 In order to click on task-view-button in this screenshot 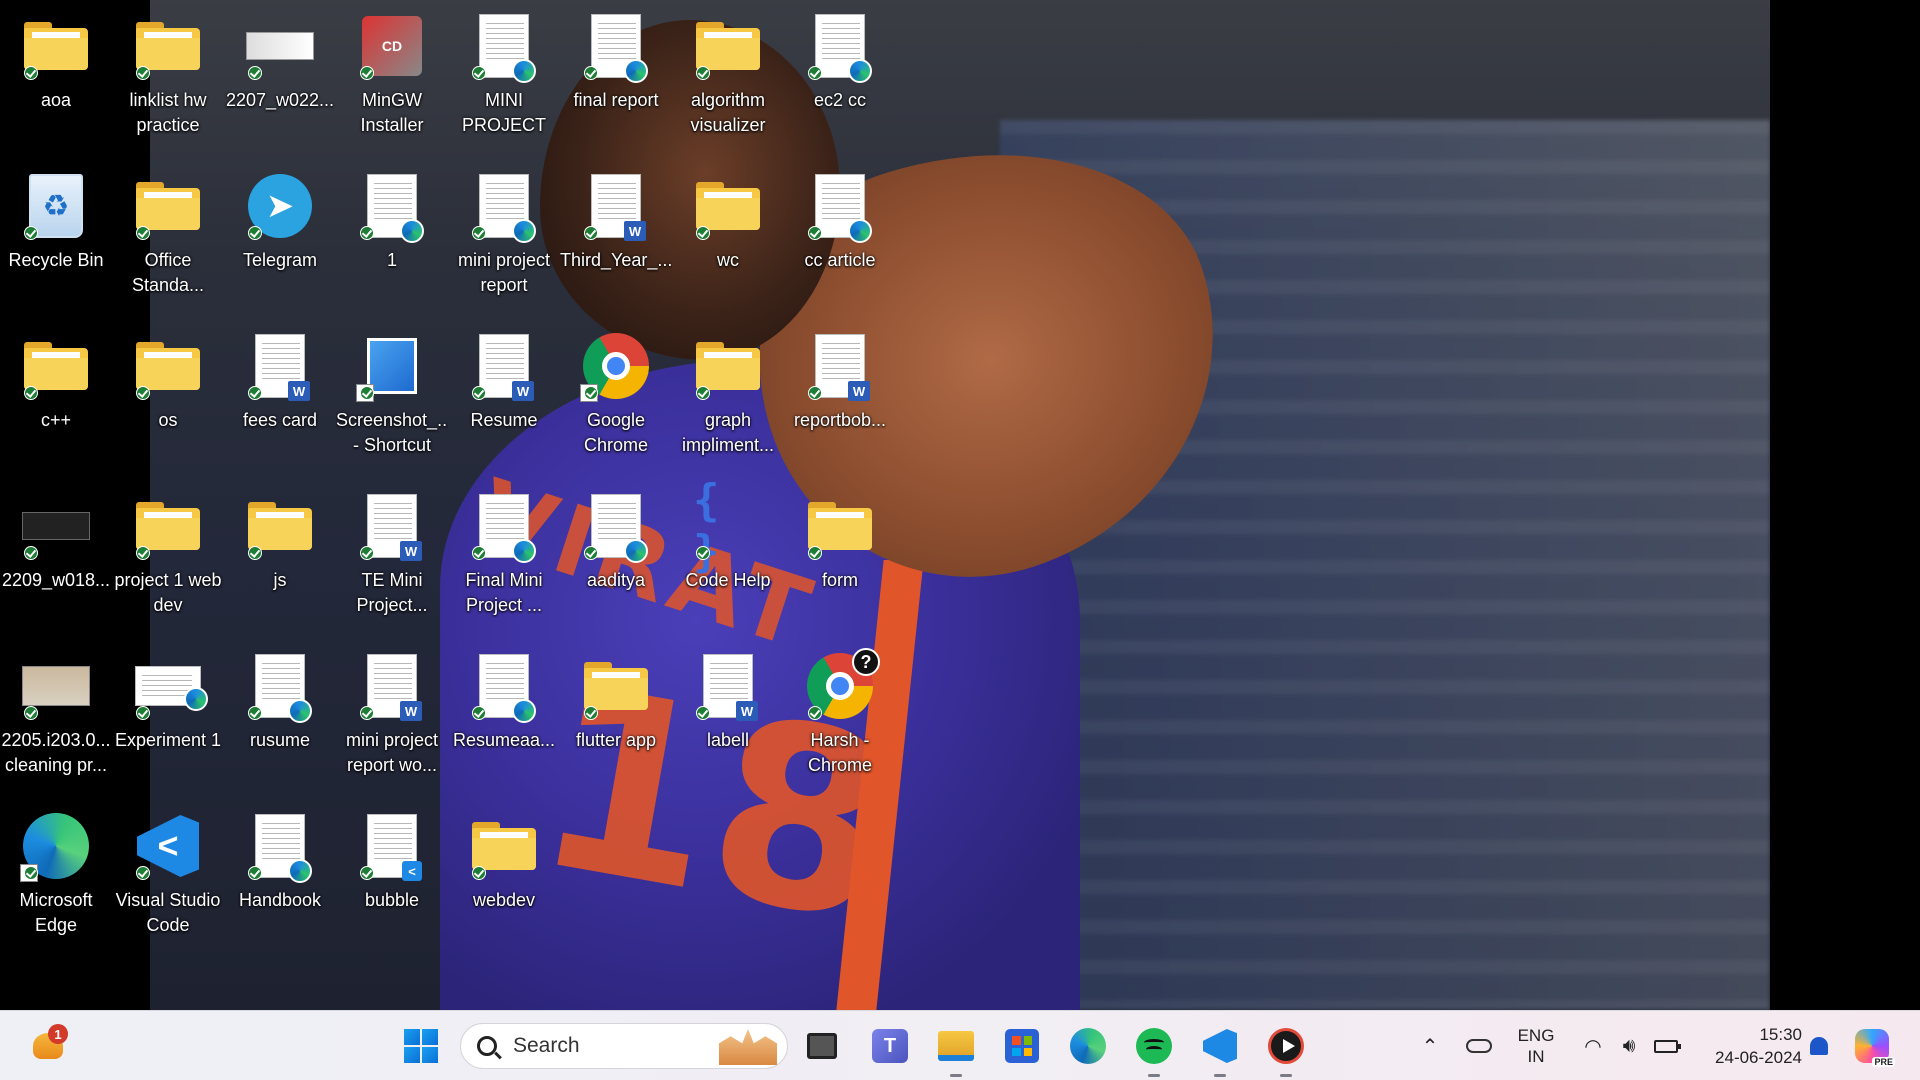, I will do `click(822, 1046)`.